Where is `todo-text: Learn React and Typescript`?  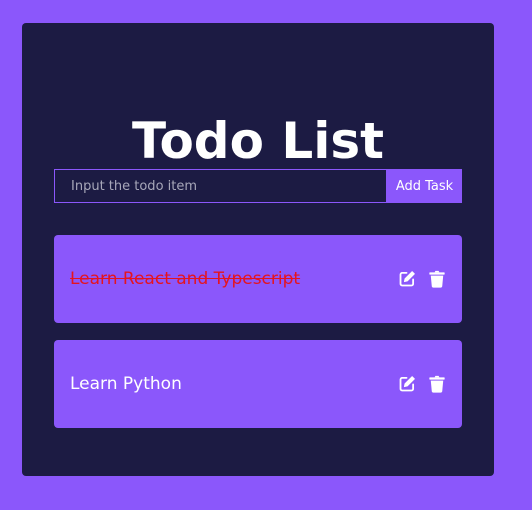 todo-text: Learn React and Typescript is located at coordinates (185, 279).